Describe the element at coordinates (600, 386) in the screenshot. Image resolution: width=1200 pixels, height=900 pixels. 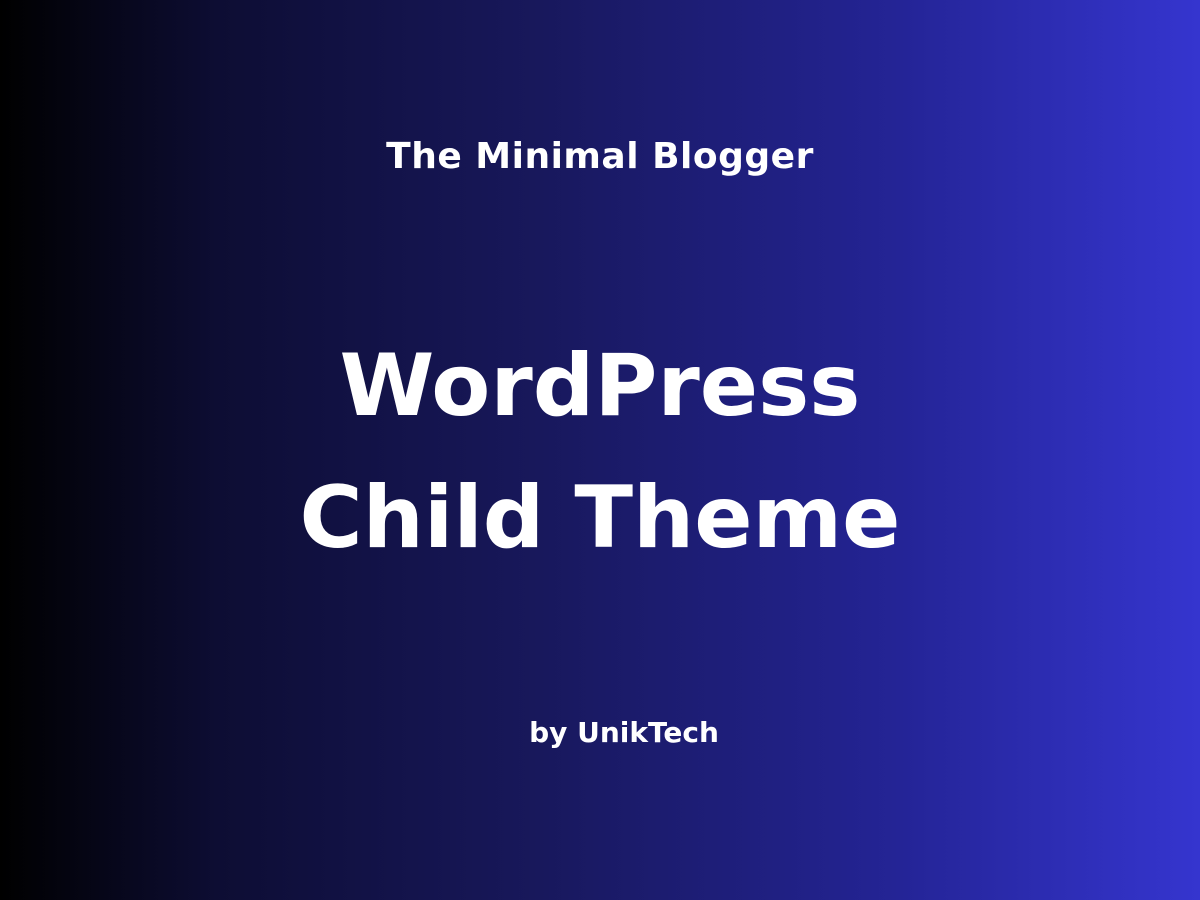
I see `headline-line-1: WordPress` at that location.